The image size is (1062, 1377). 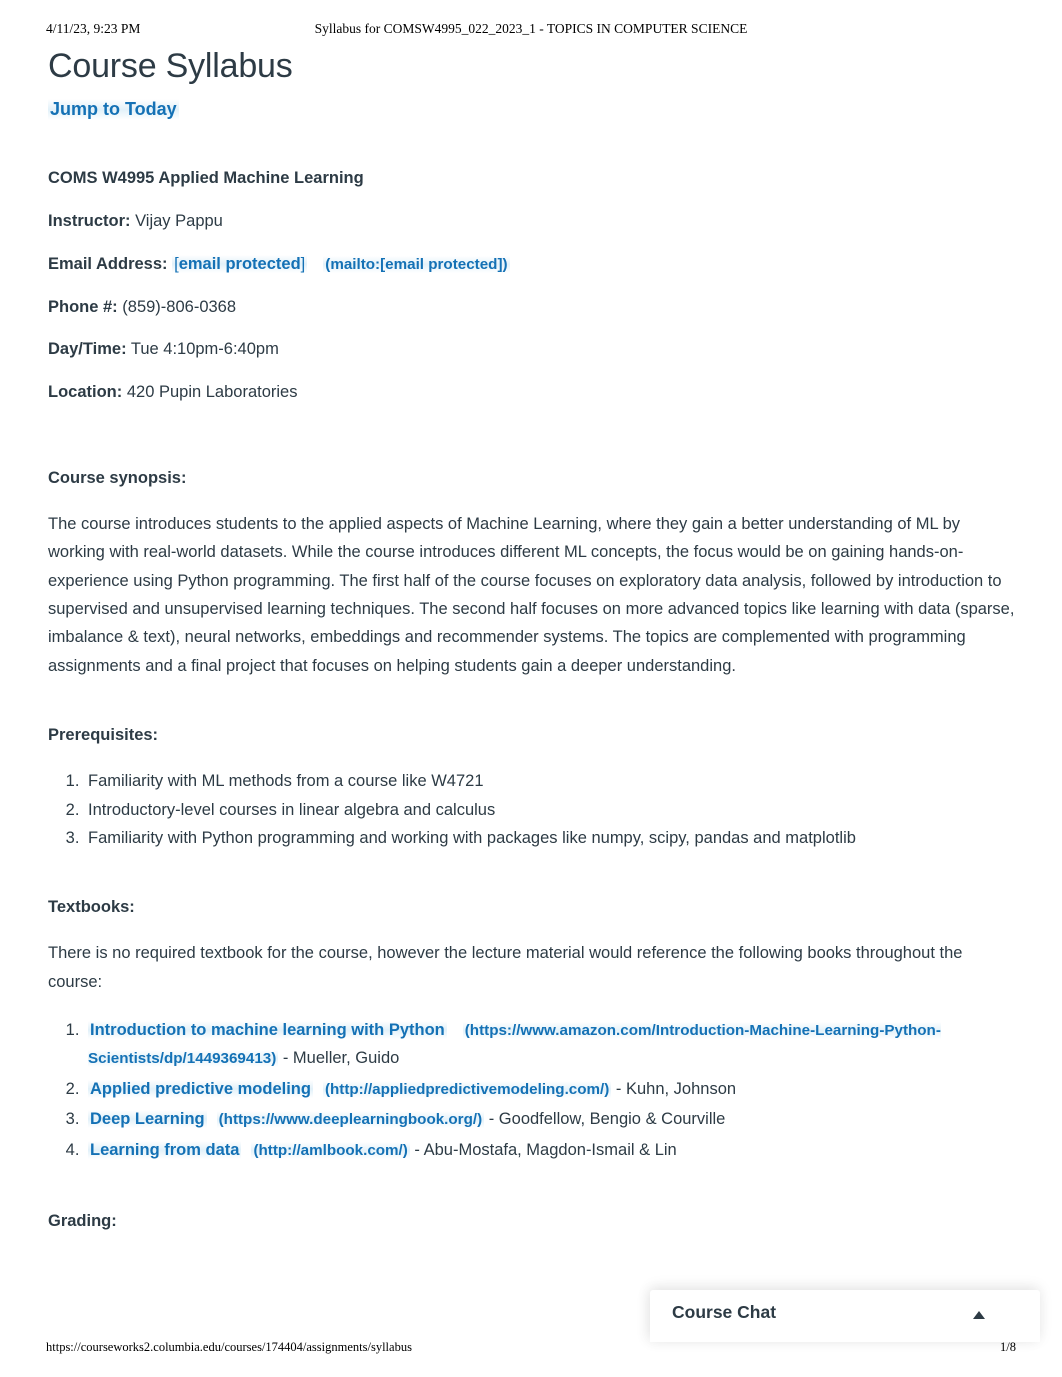 I want to click on textbook-url-note: (http://appliedpredictivemodeling.com/), so click(x=467, y=1089).